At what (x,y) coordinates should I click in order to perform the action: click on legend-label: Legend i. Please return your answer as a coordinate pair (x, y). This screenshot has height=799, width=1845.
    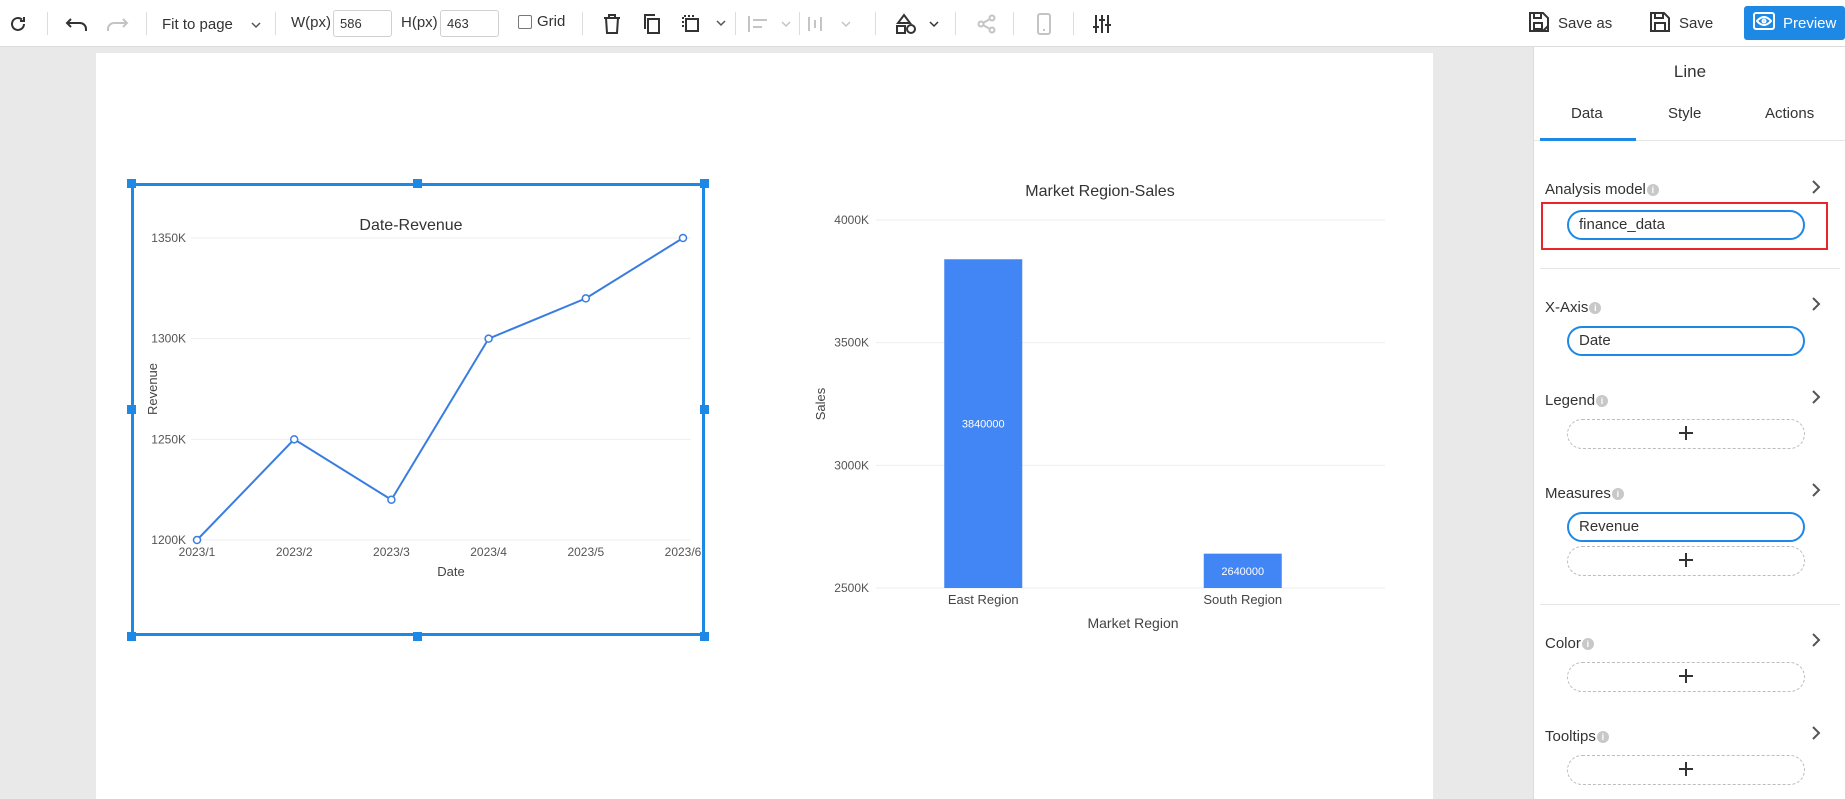
    Looking at the image, I should click on (1577, 400).